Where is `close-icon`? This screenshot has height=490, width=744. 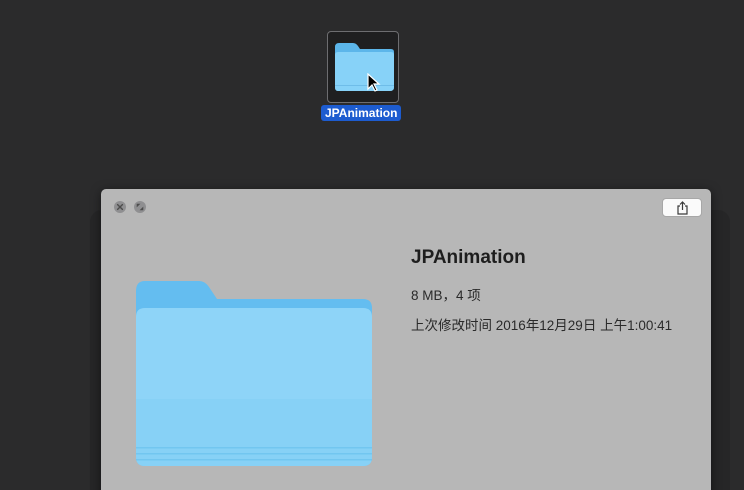 close-icon is located at coordinates (120, 207).